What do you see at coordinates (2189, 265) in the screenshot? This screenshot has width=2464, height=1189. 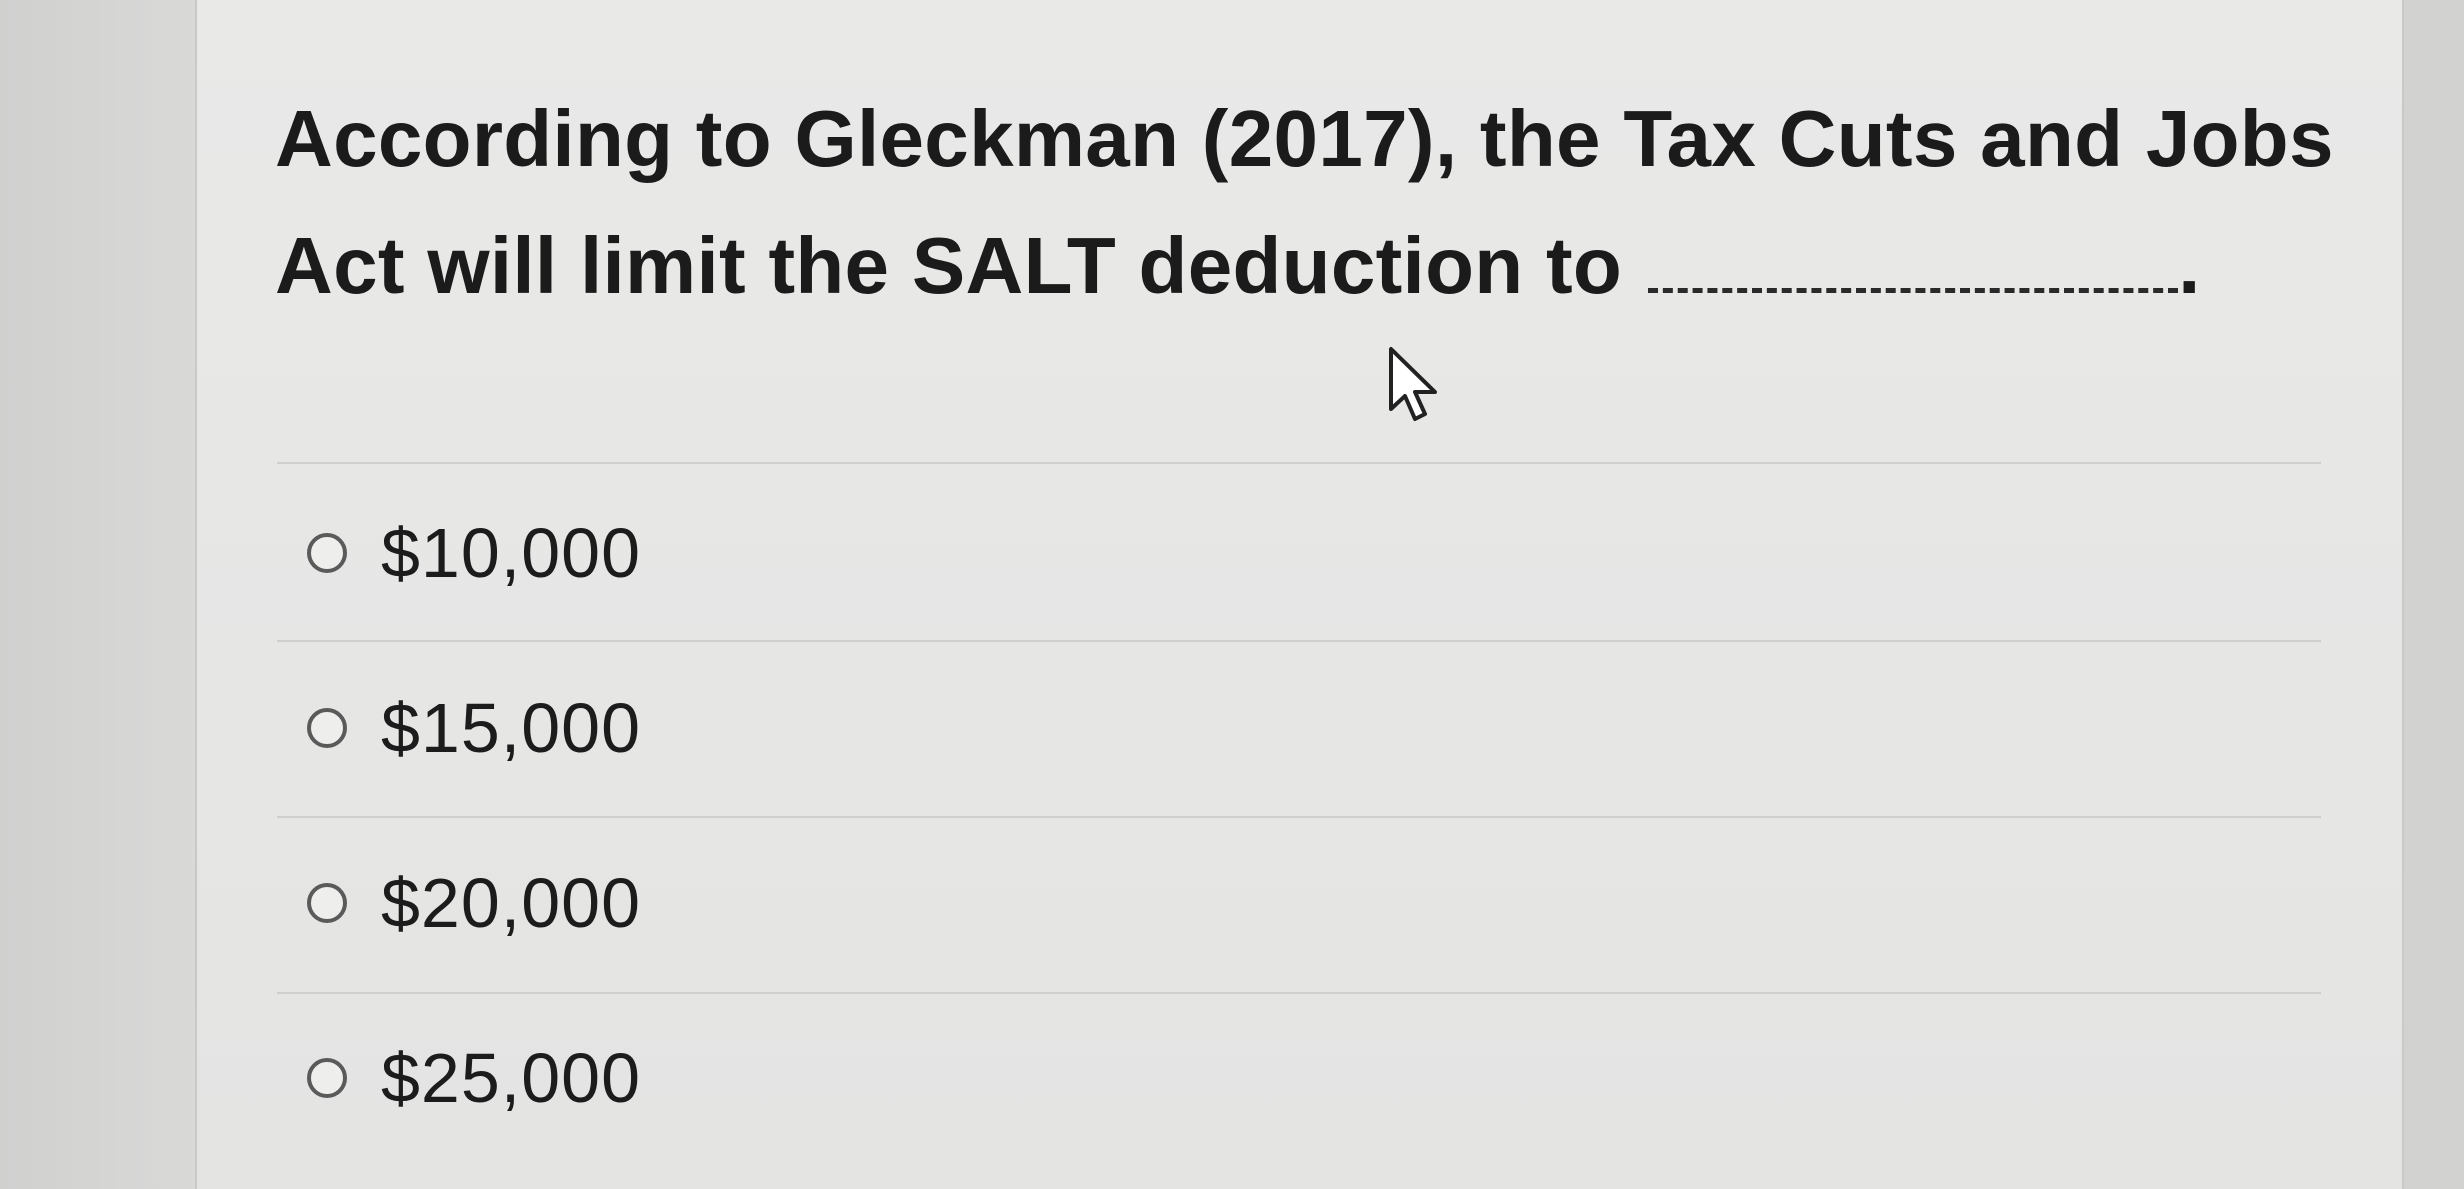 I see `question-period: .` at bounding box center [2189, 265].